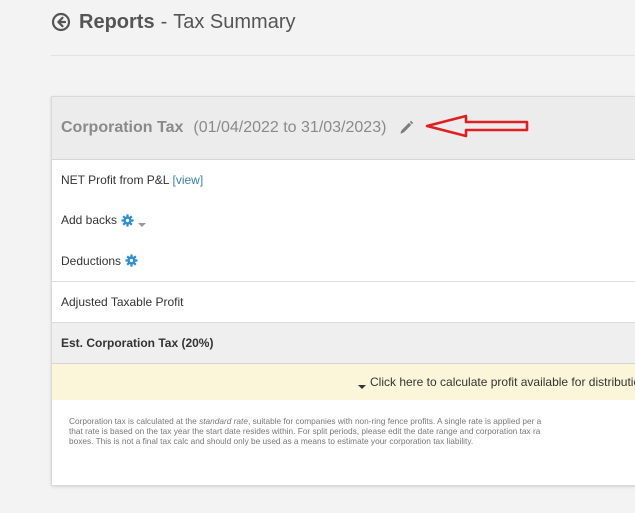 The height and width of the screenshot is (513, 635). I want to click on add-backs-row: Add backs, so click(343, 220).